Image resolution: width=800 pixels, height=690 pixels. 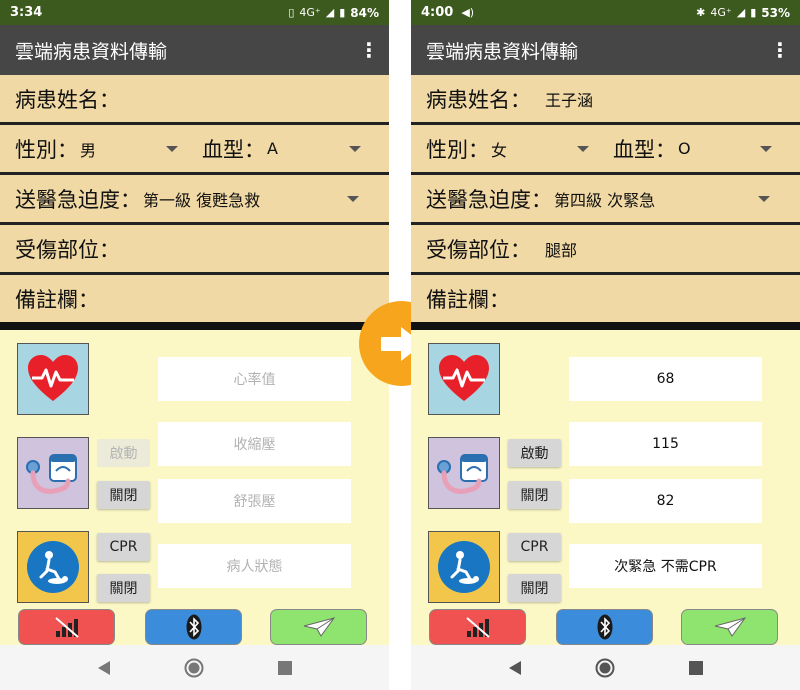 What do you see at coordinates (88, 150) in the screenshot?
I see `gender-value: 男` at bounding box center [88, 150].